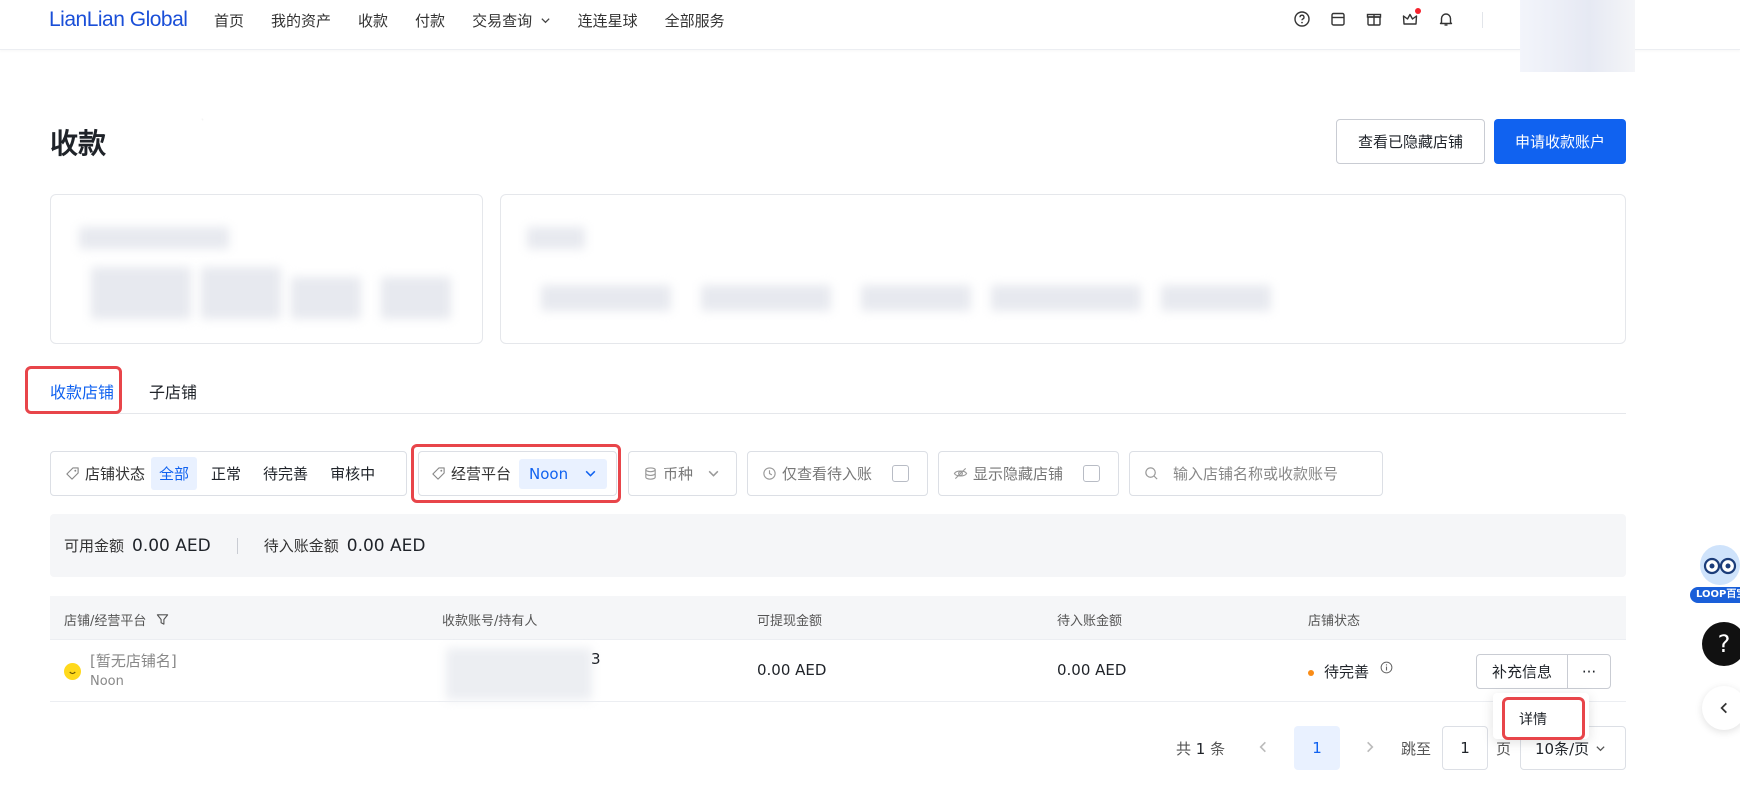 The image size is (1740, 785). Describe the element at coordinates (1374, 19) in the screenshot. I see `gift-icon` at that location.